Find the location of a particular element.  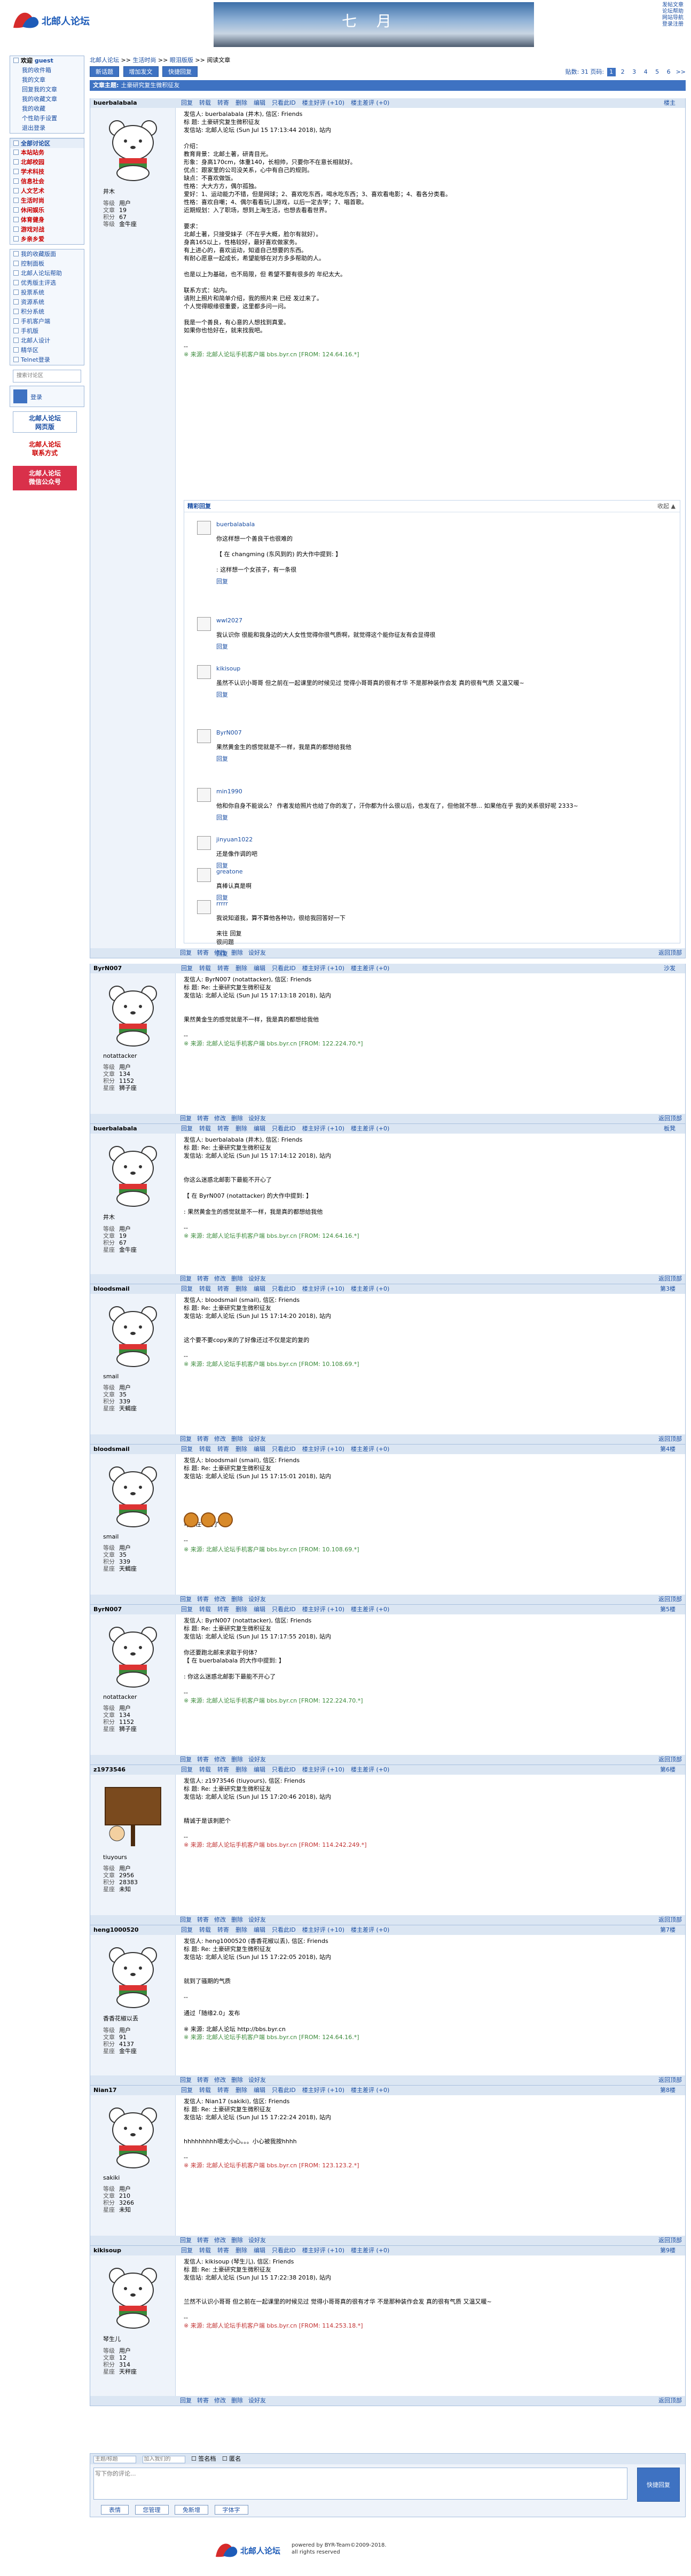

promo-wechat: 北邮人论坛 微信公众号 is located at coordinates (45, 478).